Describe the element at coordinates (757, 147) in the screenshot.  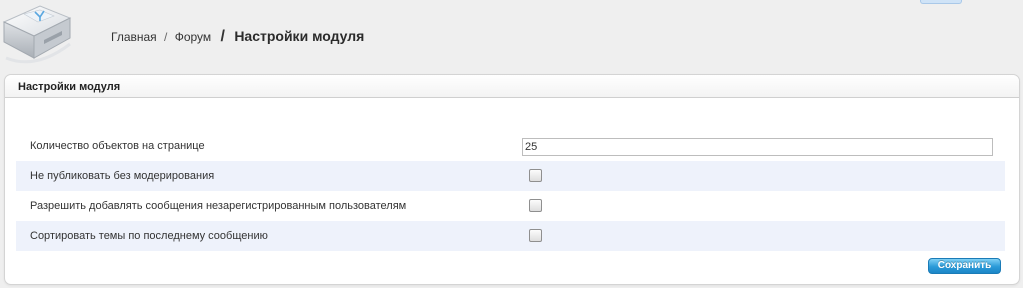
I see `items-per-page-input` at that location.